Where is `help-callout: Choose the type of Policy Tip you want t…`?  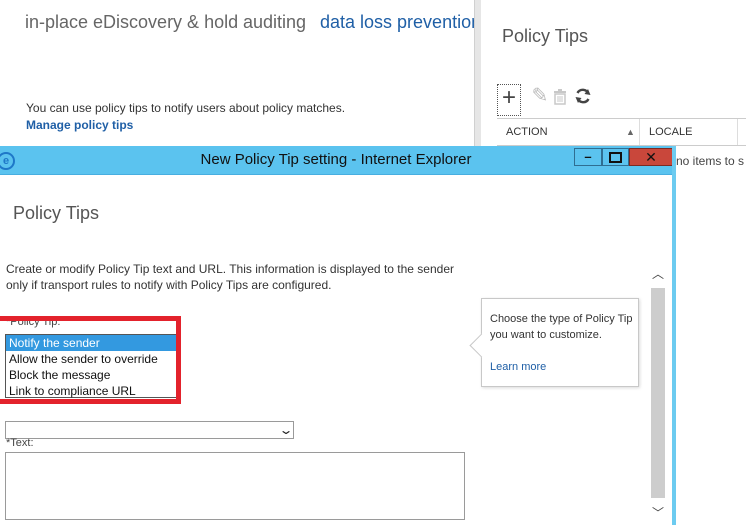 help-callout: Choose the type of Policy Tip you want t… is located at coordinates (554, 342).